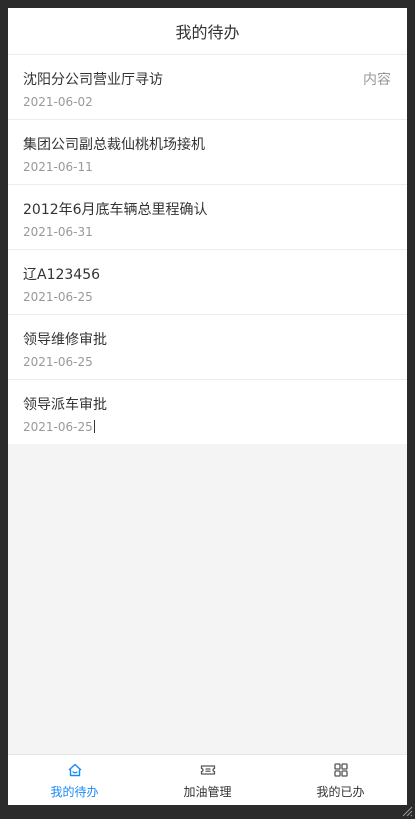 This screenshot has width=415, height=819. I want to click on todo-item: 2012年6月底车辆总里程确认 2021-06-31, so click(207, 217).